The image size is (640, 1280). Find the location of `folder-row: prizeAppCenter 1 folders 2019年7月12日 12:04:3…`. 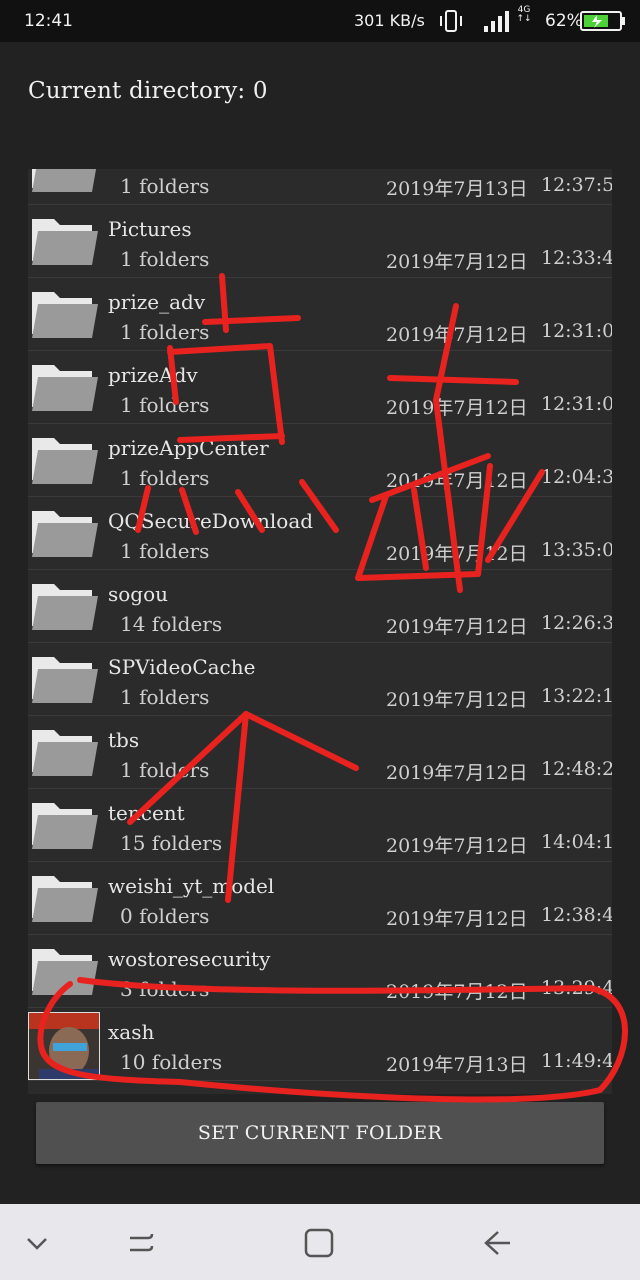

folder-row: prizeAppCenter 1 folders 2019年7月12日 12:04:3… is located at coordinates (320, 460).